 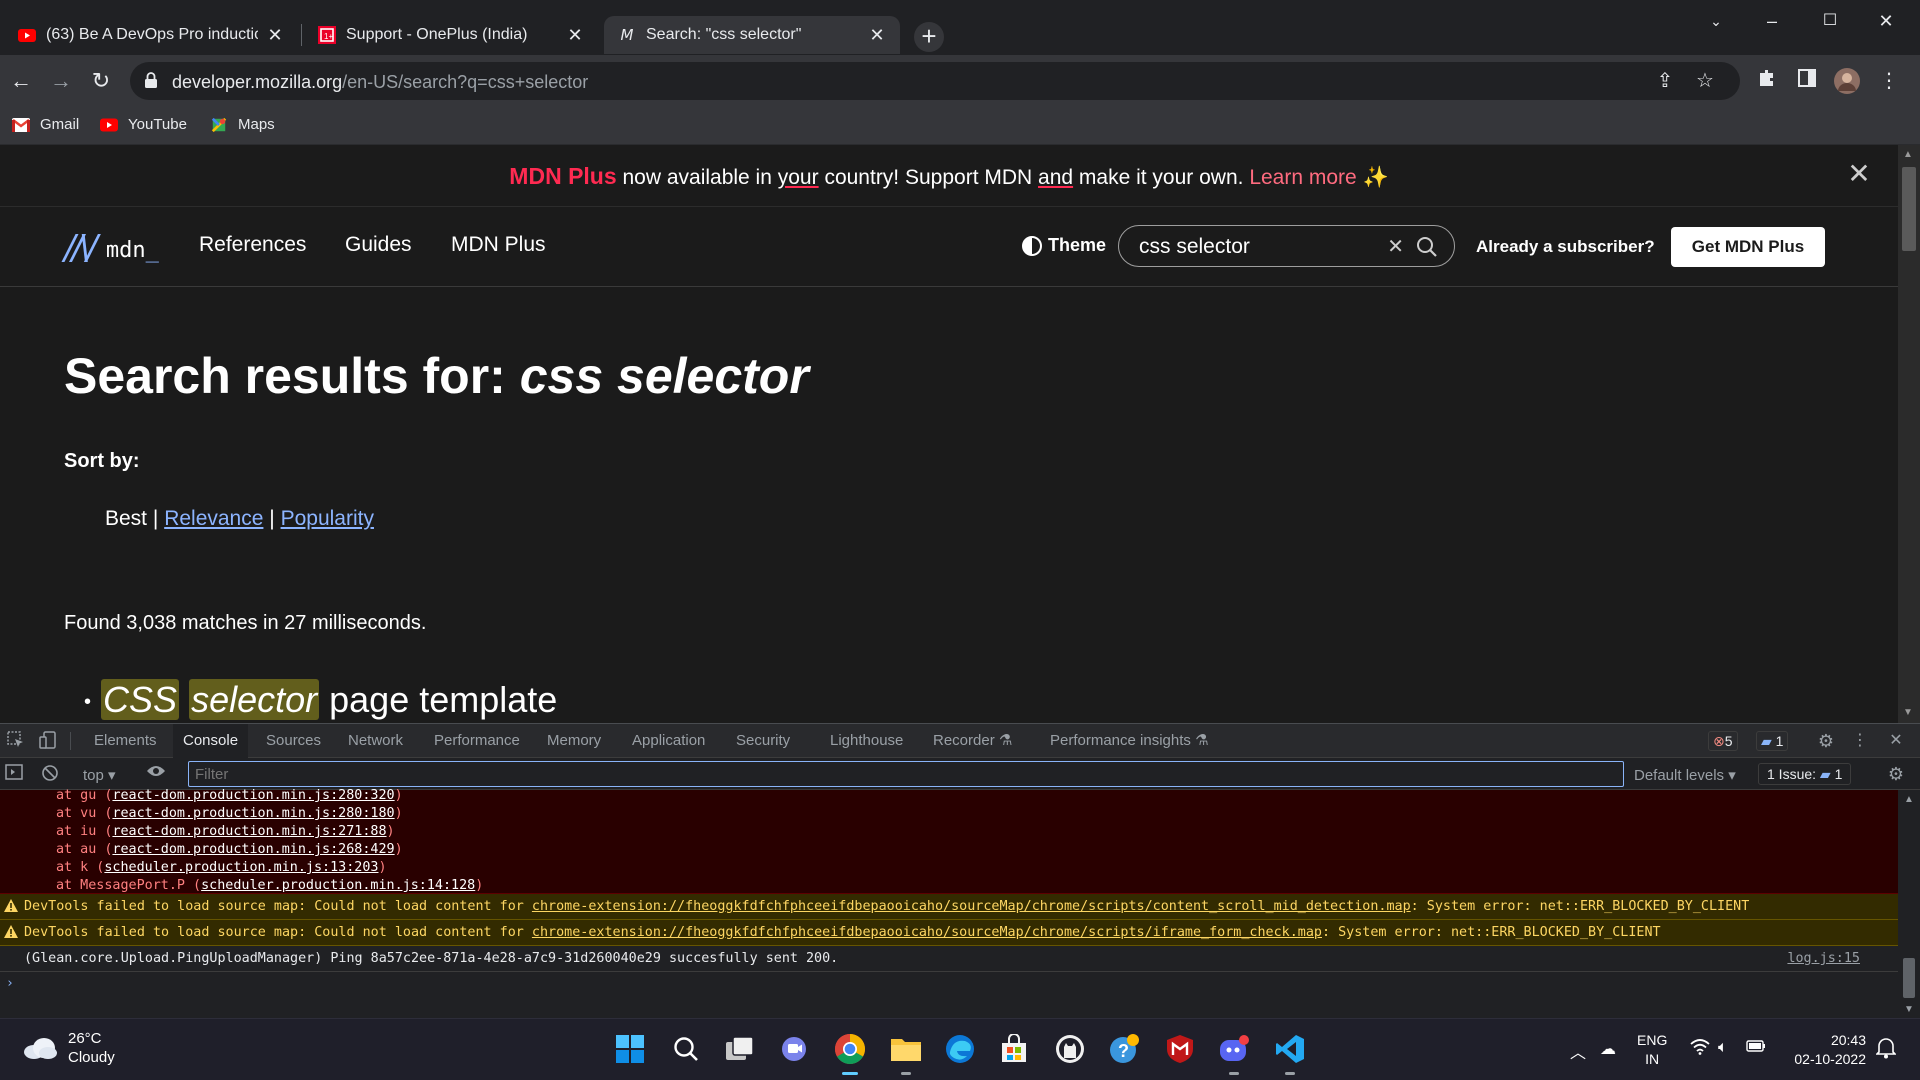 I want to click on clear-console-icon, so click(x=50, y=774).